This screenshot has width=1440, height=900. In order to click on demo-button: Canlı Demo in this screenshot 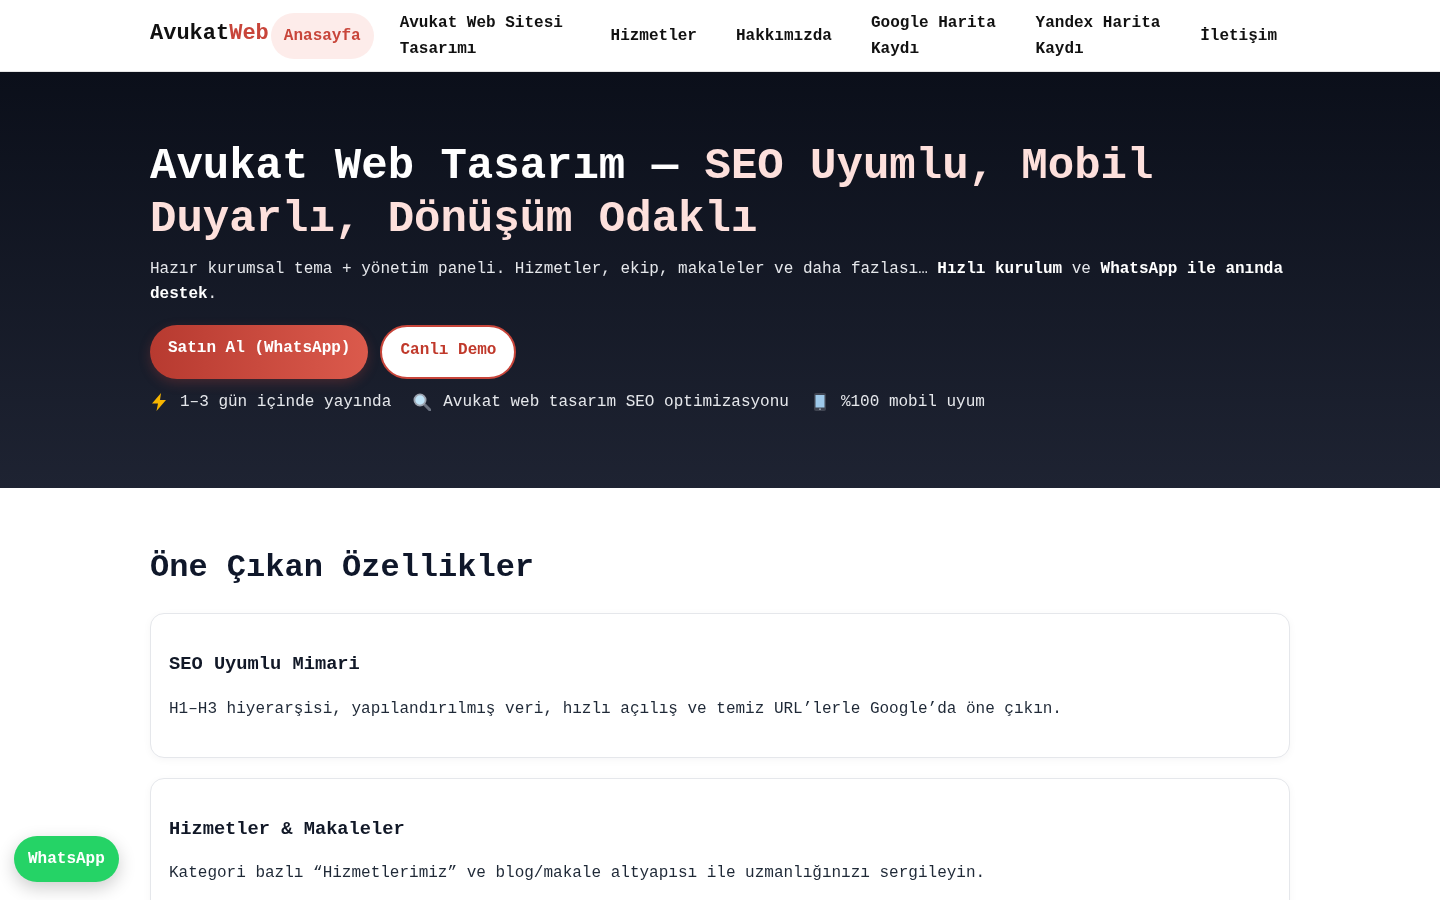, I will do `click(448, 352)`.